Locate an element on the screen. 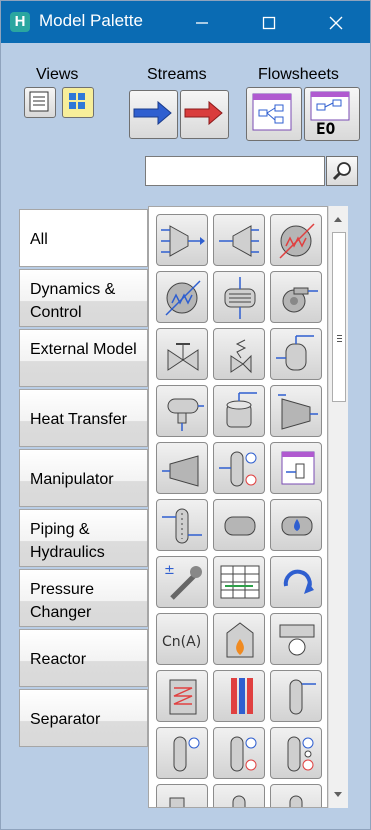 Image resolution: width=371 pixels, height=830 pixels. compressor-tile is located at coordinates (296, 411).